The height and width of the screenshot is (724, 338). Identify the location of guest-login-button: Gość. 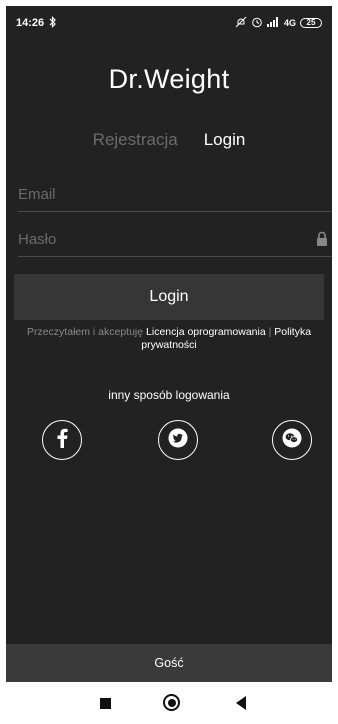
(169, 663).